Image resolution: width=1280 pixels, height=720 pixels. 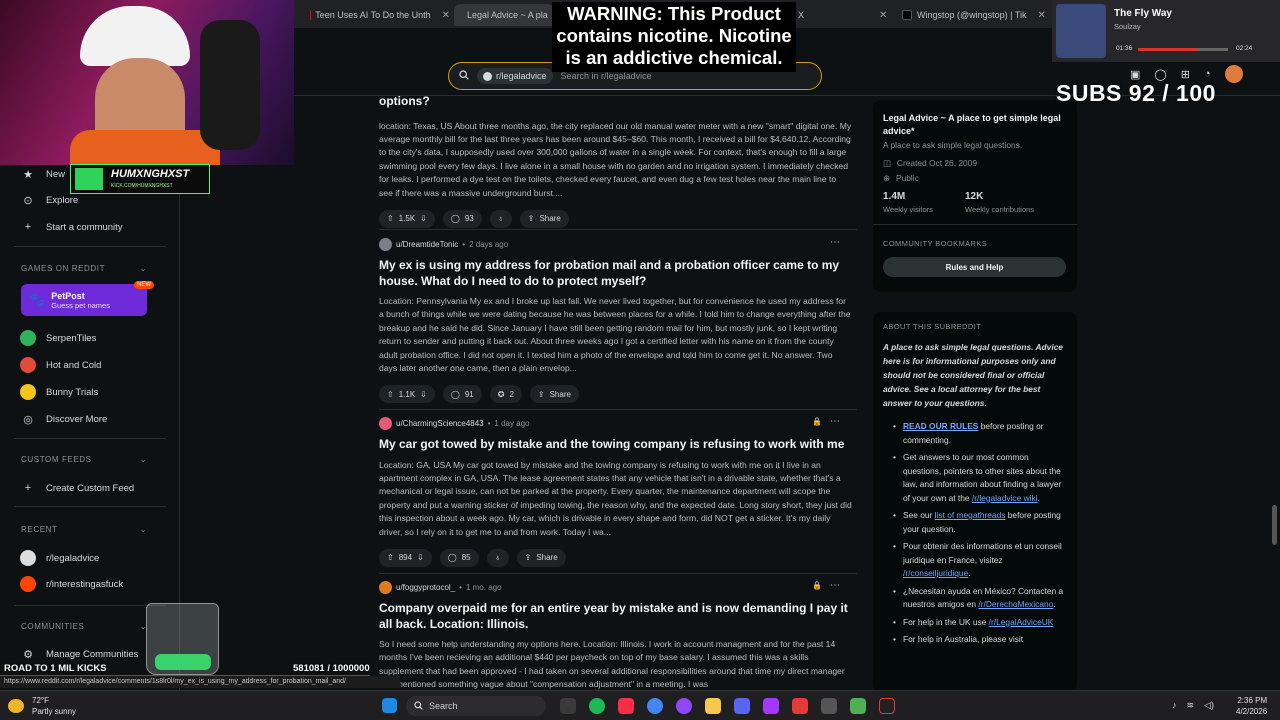 What do you see at coordinates (407, 218) in the screenshot?
I see `vote-control: ⇧ 1.5K ⇩` at bounding box center [407, 218].